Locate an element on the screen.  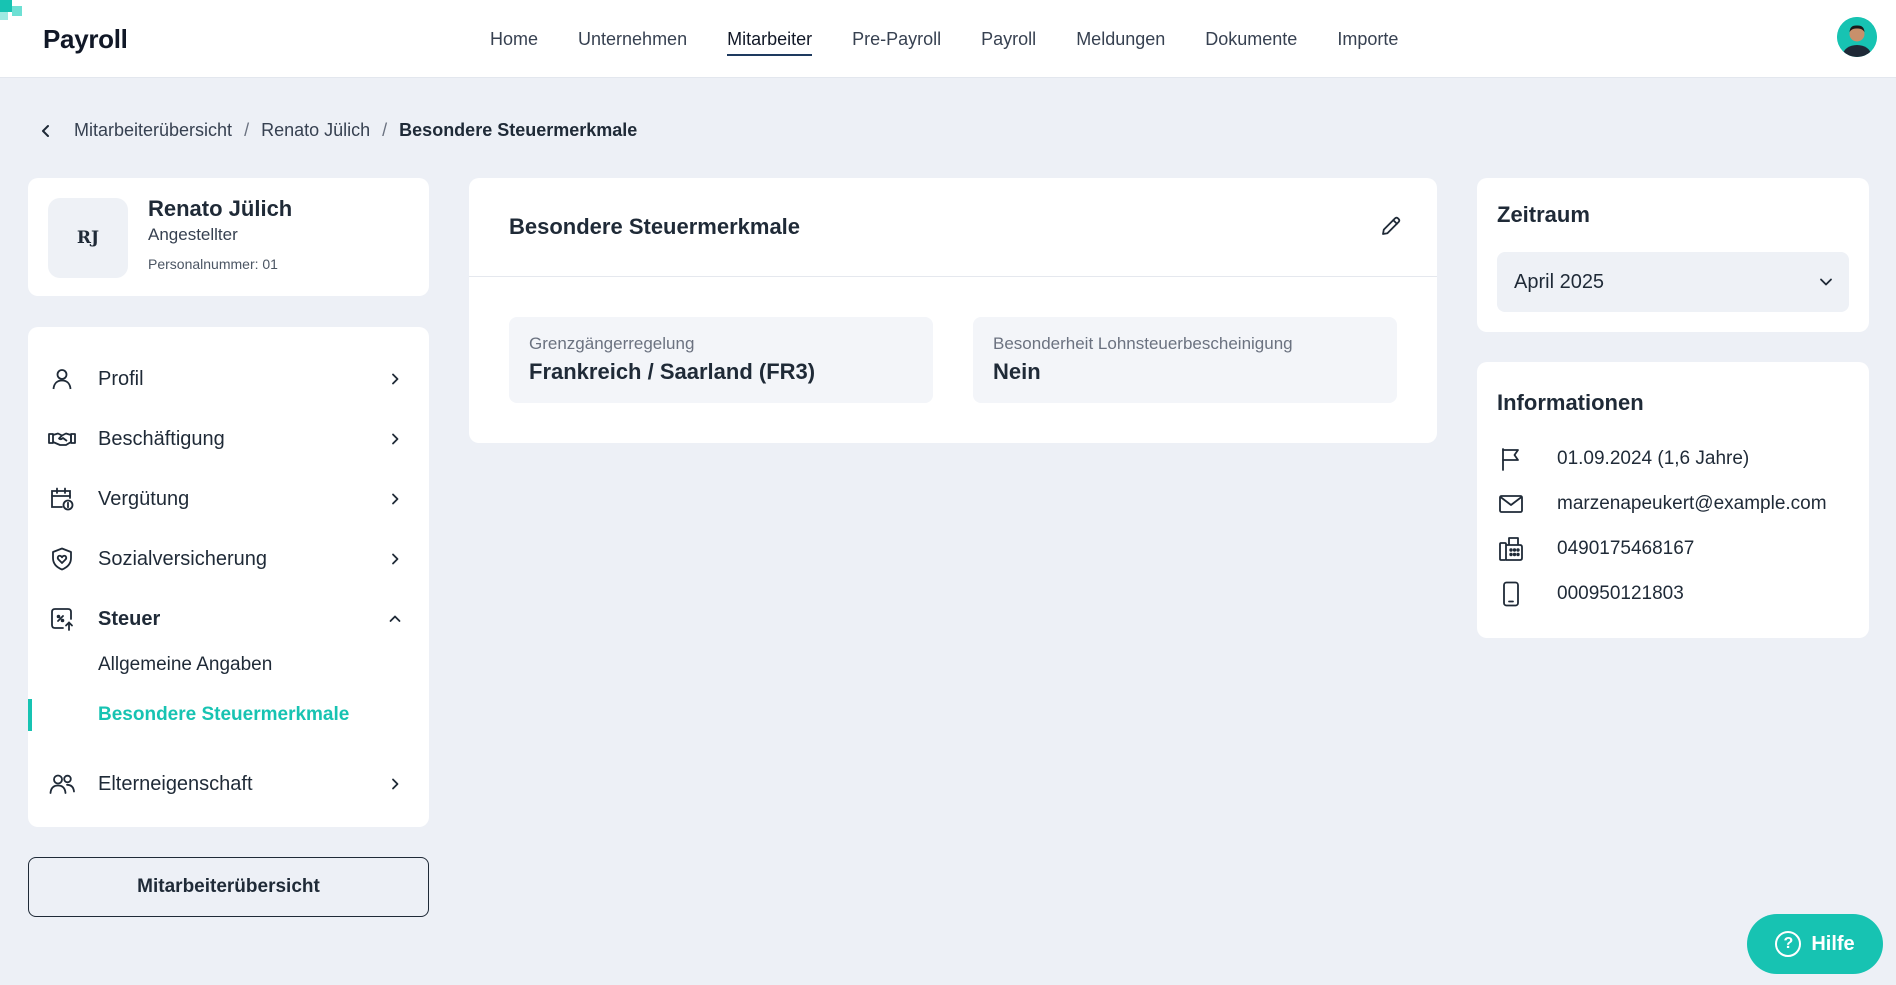
employee-overview-button: Mitarbeiterübersicht is located at coordinates (228, 887).